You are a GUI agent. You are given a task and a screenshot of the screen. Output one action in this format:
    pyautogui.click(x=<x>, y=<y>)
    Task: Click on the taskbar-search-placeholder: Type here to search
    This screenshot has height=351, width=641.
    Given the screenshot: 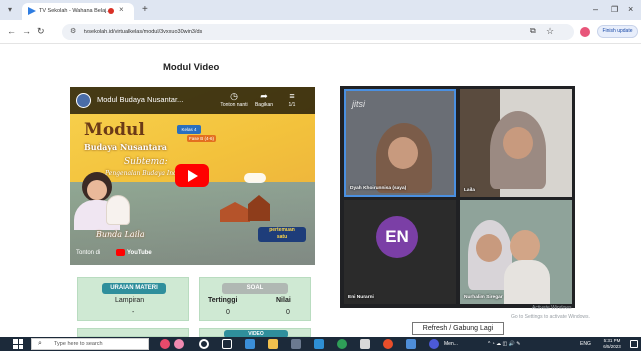 What is the action you would take?
    pyautogui.click(x=78, y=344)
    